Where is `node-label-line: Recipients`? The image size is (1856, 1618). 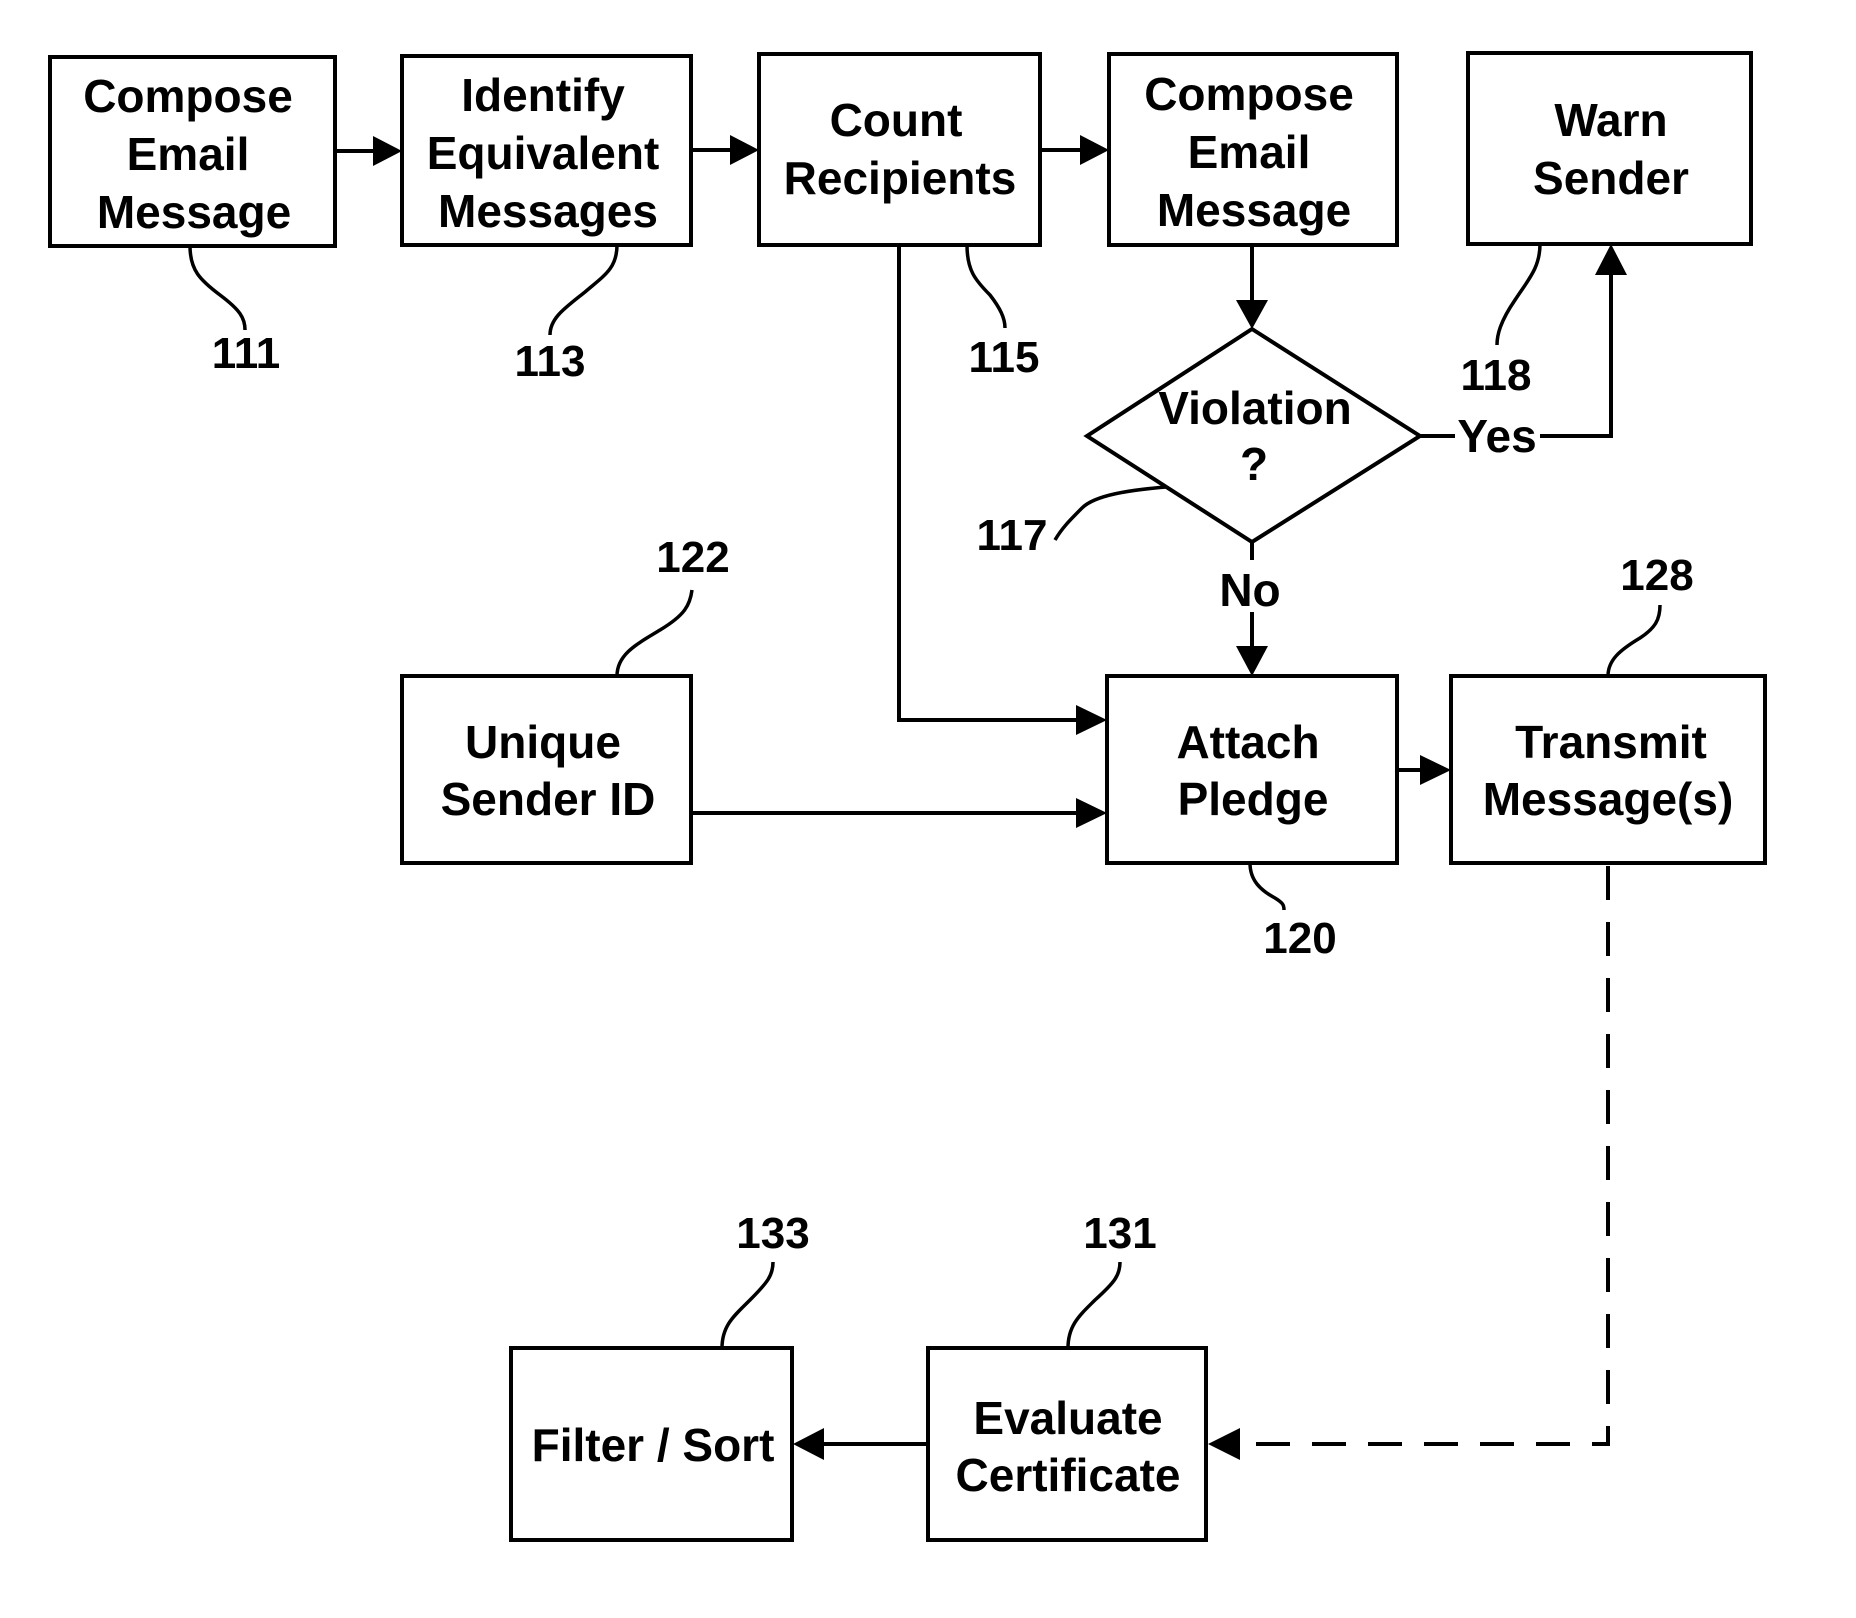 node-label-line: Recipients is located at coordinates (900, 178).